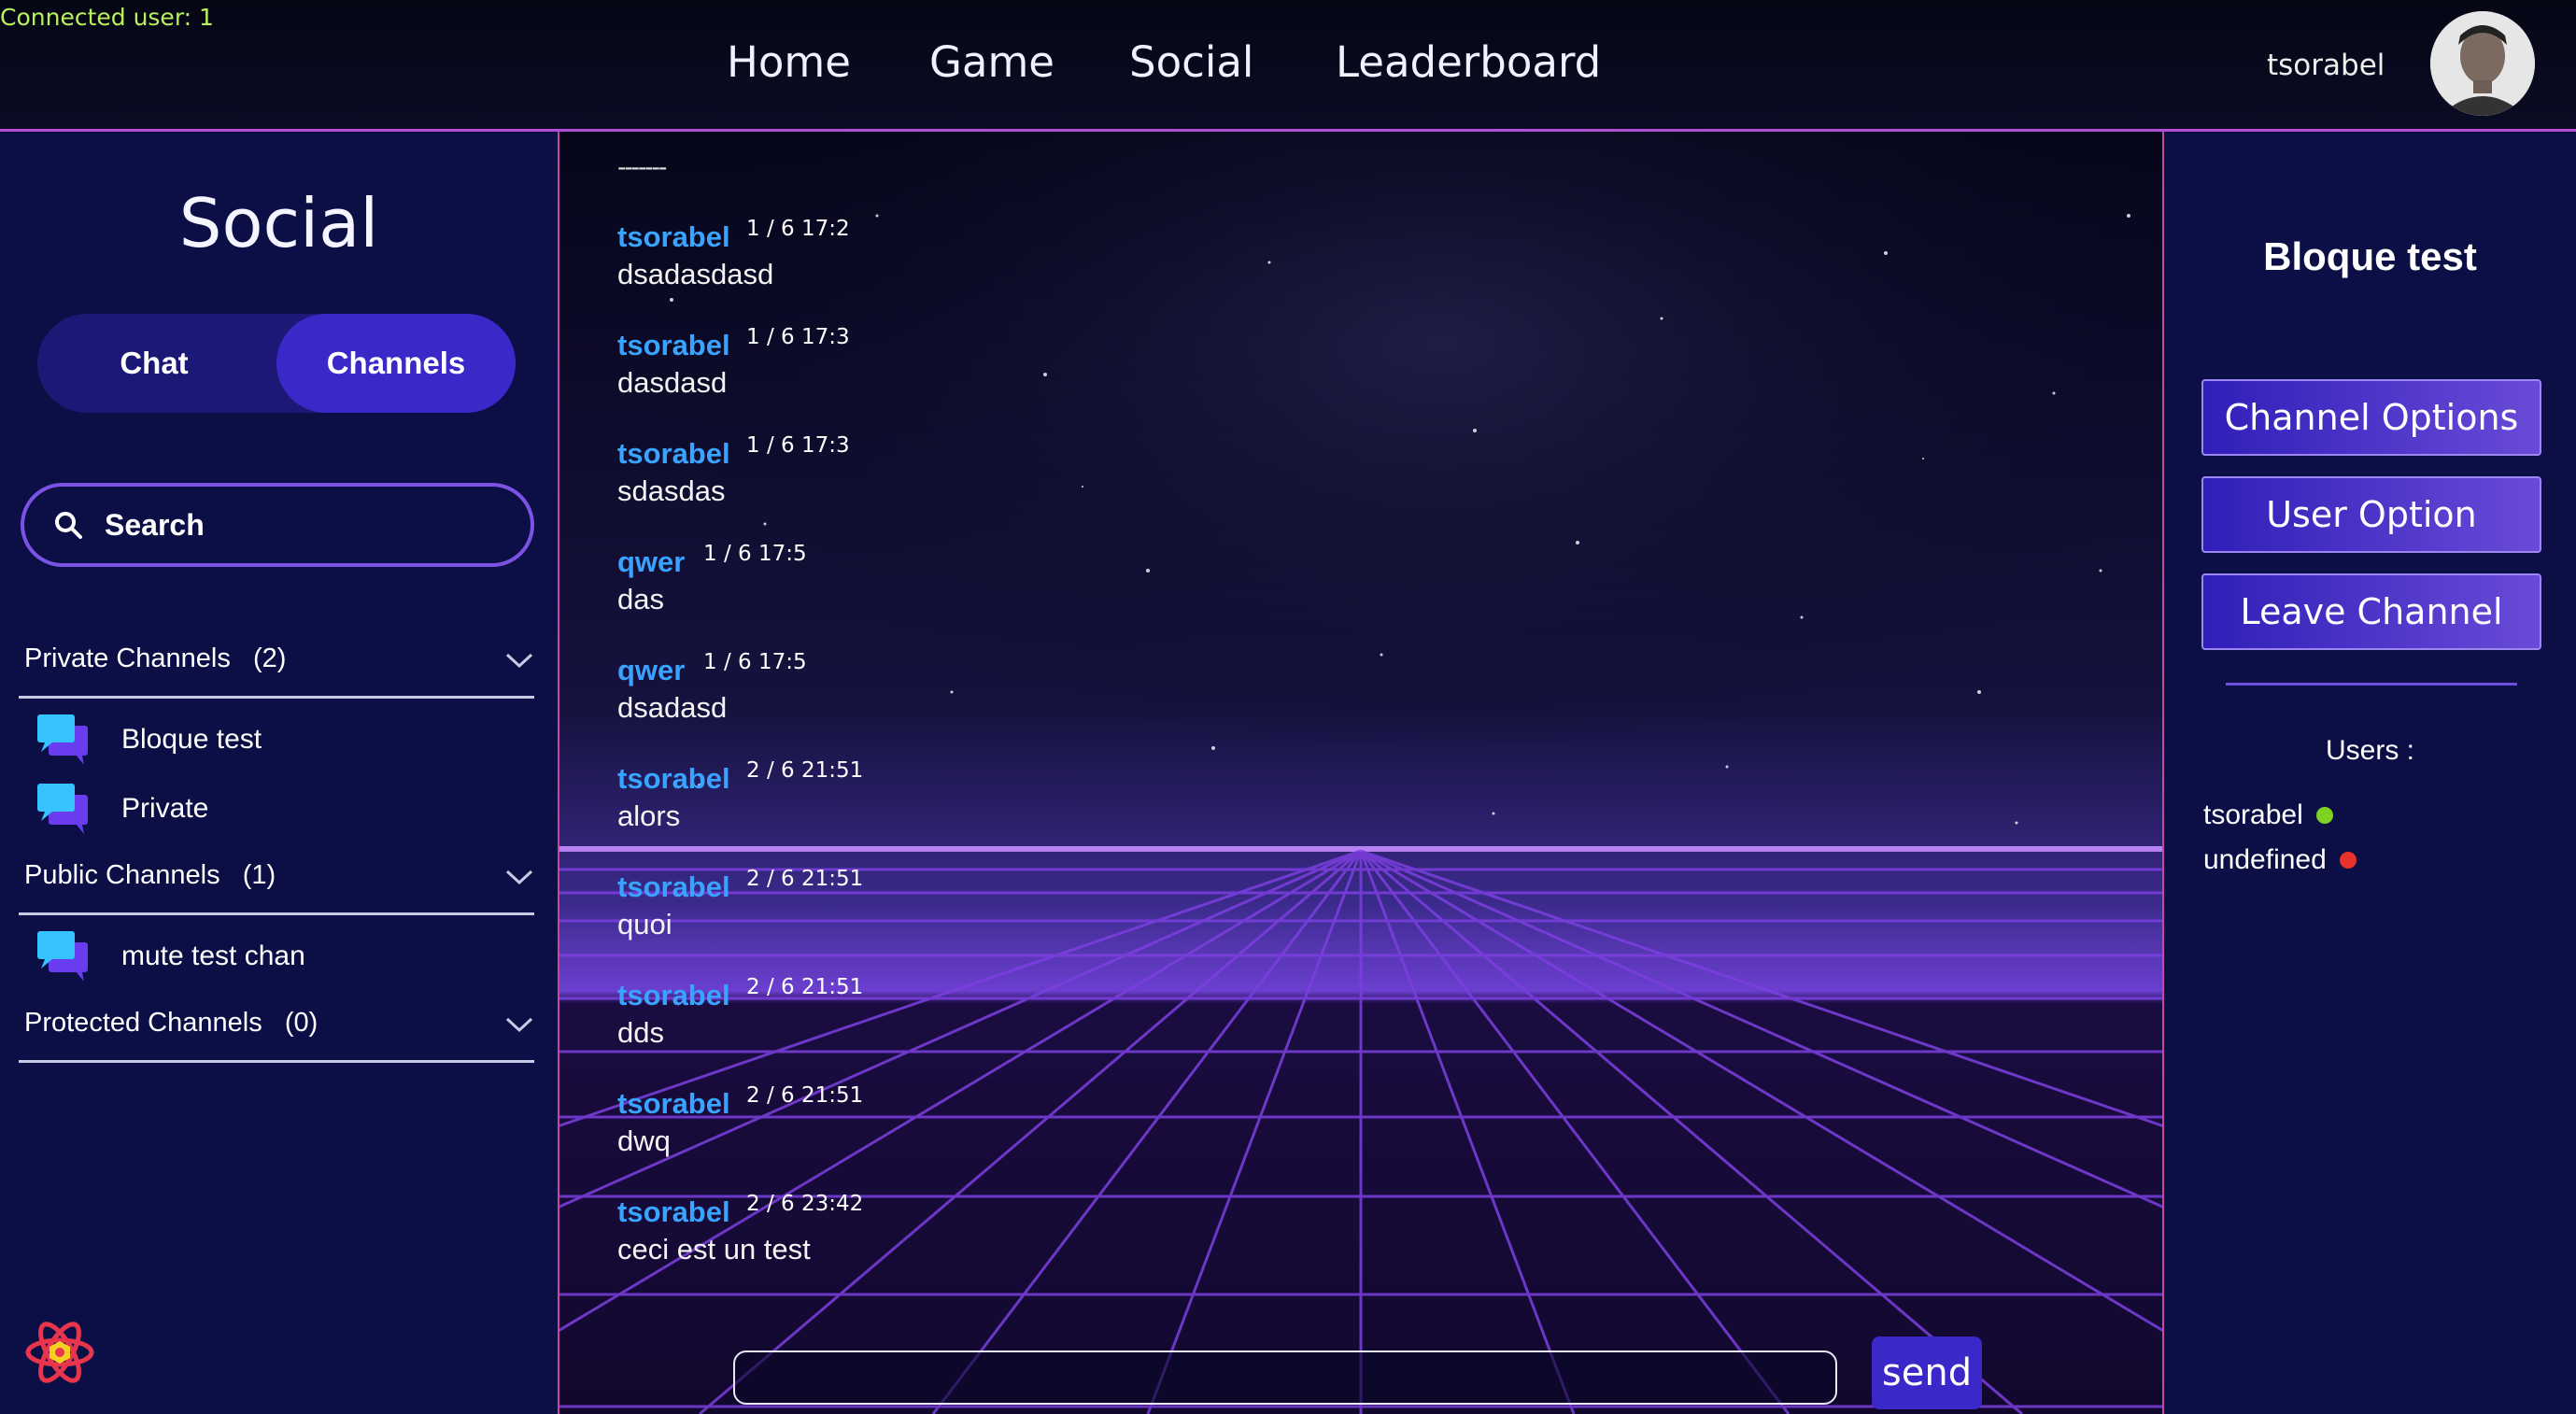 The width and height of the screenshot is (2576, 1414). I want to click on message-text: dasdasd, so click(672, 382).